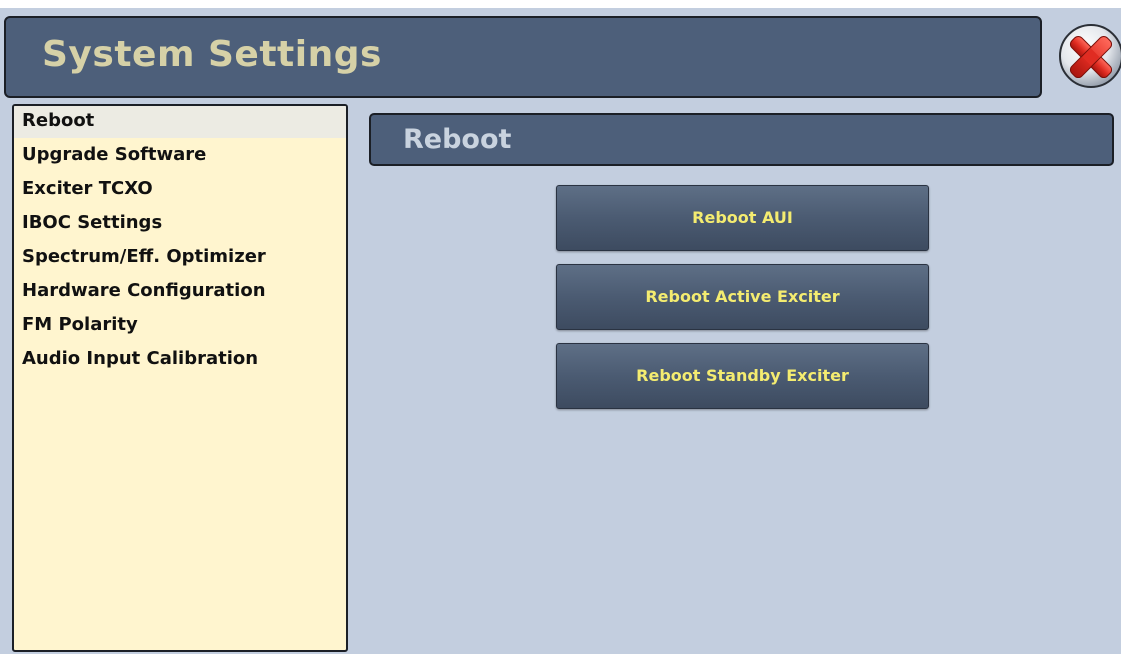 Image resolution: width=1121 pixels, height=654 pixels. What do you see at coordinates (180, 291) in the screenshot?
I see `sidebar-item-hardware-configuration: Hardware Configuration` at bounding box center [180, 291].